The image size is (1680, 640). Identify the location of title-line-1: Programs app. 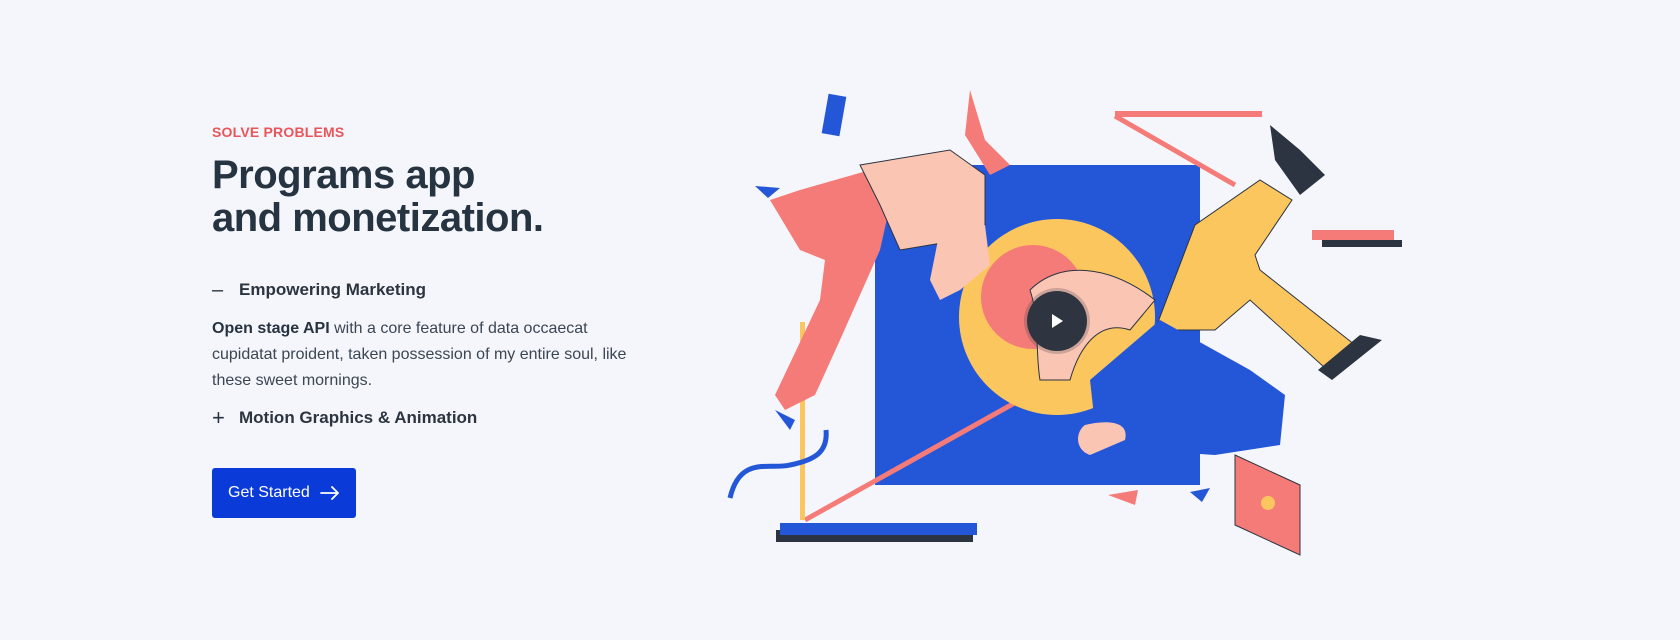
(343, 175).